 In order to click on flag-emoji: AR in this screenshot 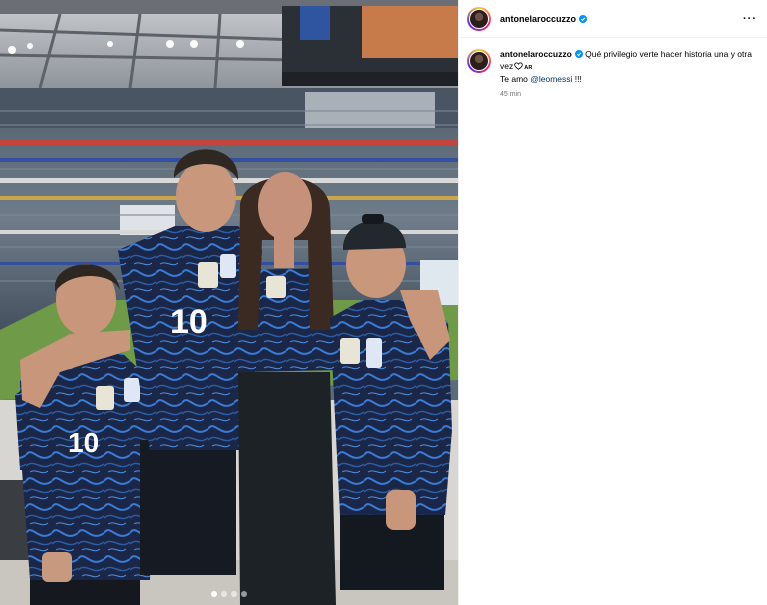, I will do `click(528, 67)`.